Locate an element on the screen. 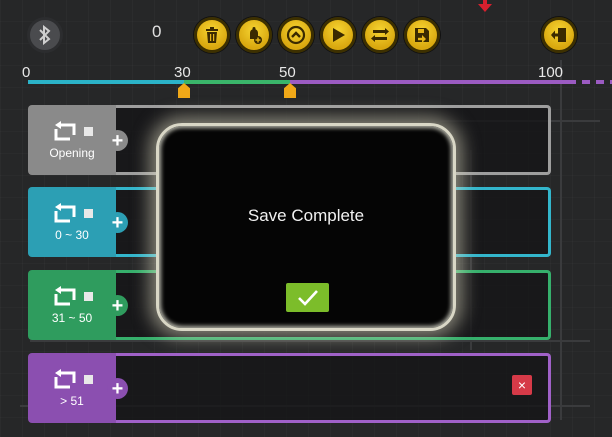  exit-icon is located at coordinates (558, 35).